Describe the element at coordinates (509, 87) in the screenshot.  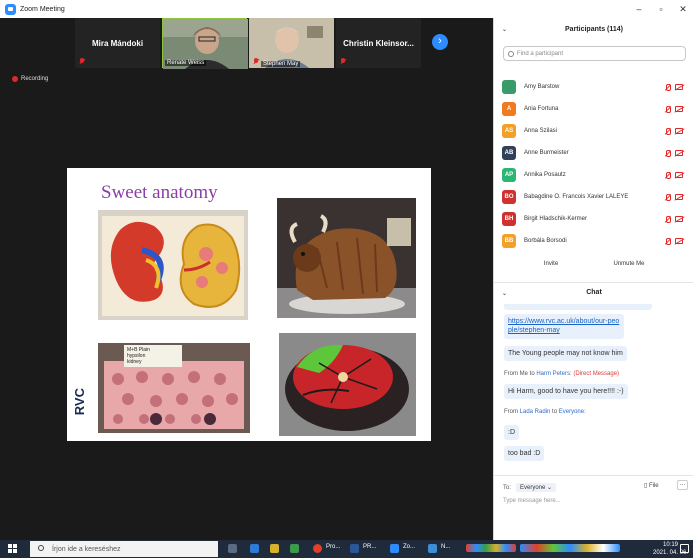
I see `avatar` at that location.